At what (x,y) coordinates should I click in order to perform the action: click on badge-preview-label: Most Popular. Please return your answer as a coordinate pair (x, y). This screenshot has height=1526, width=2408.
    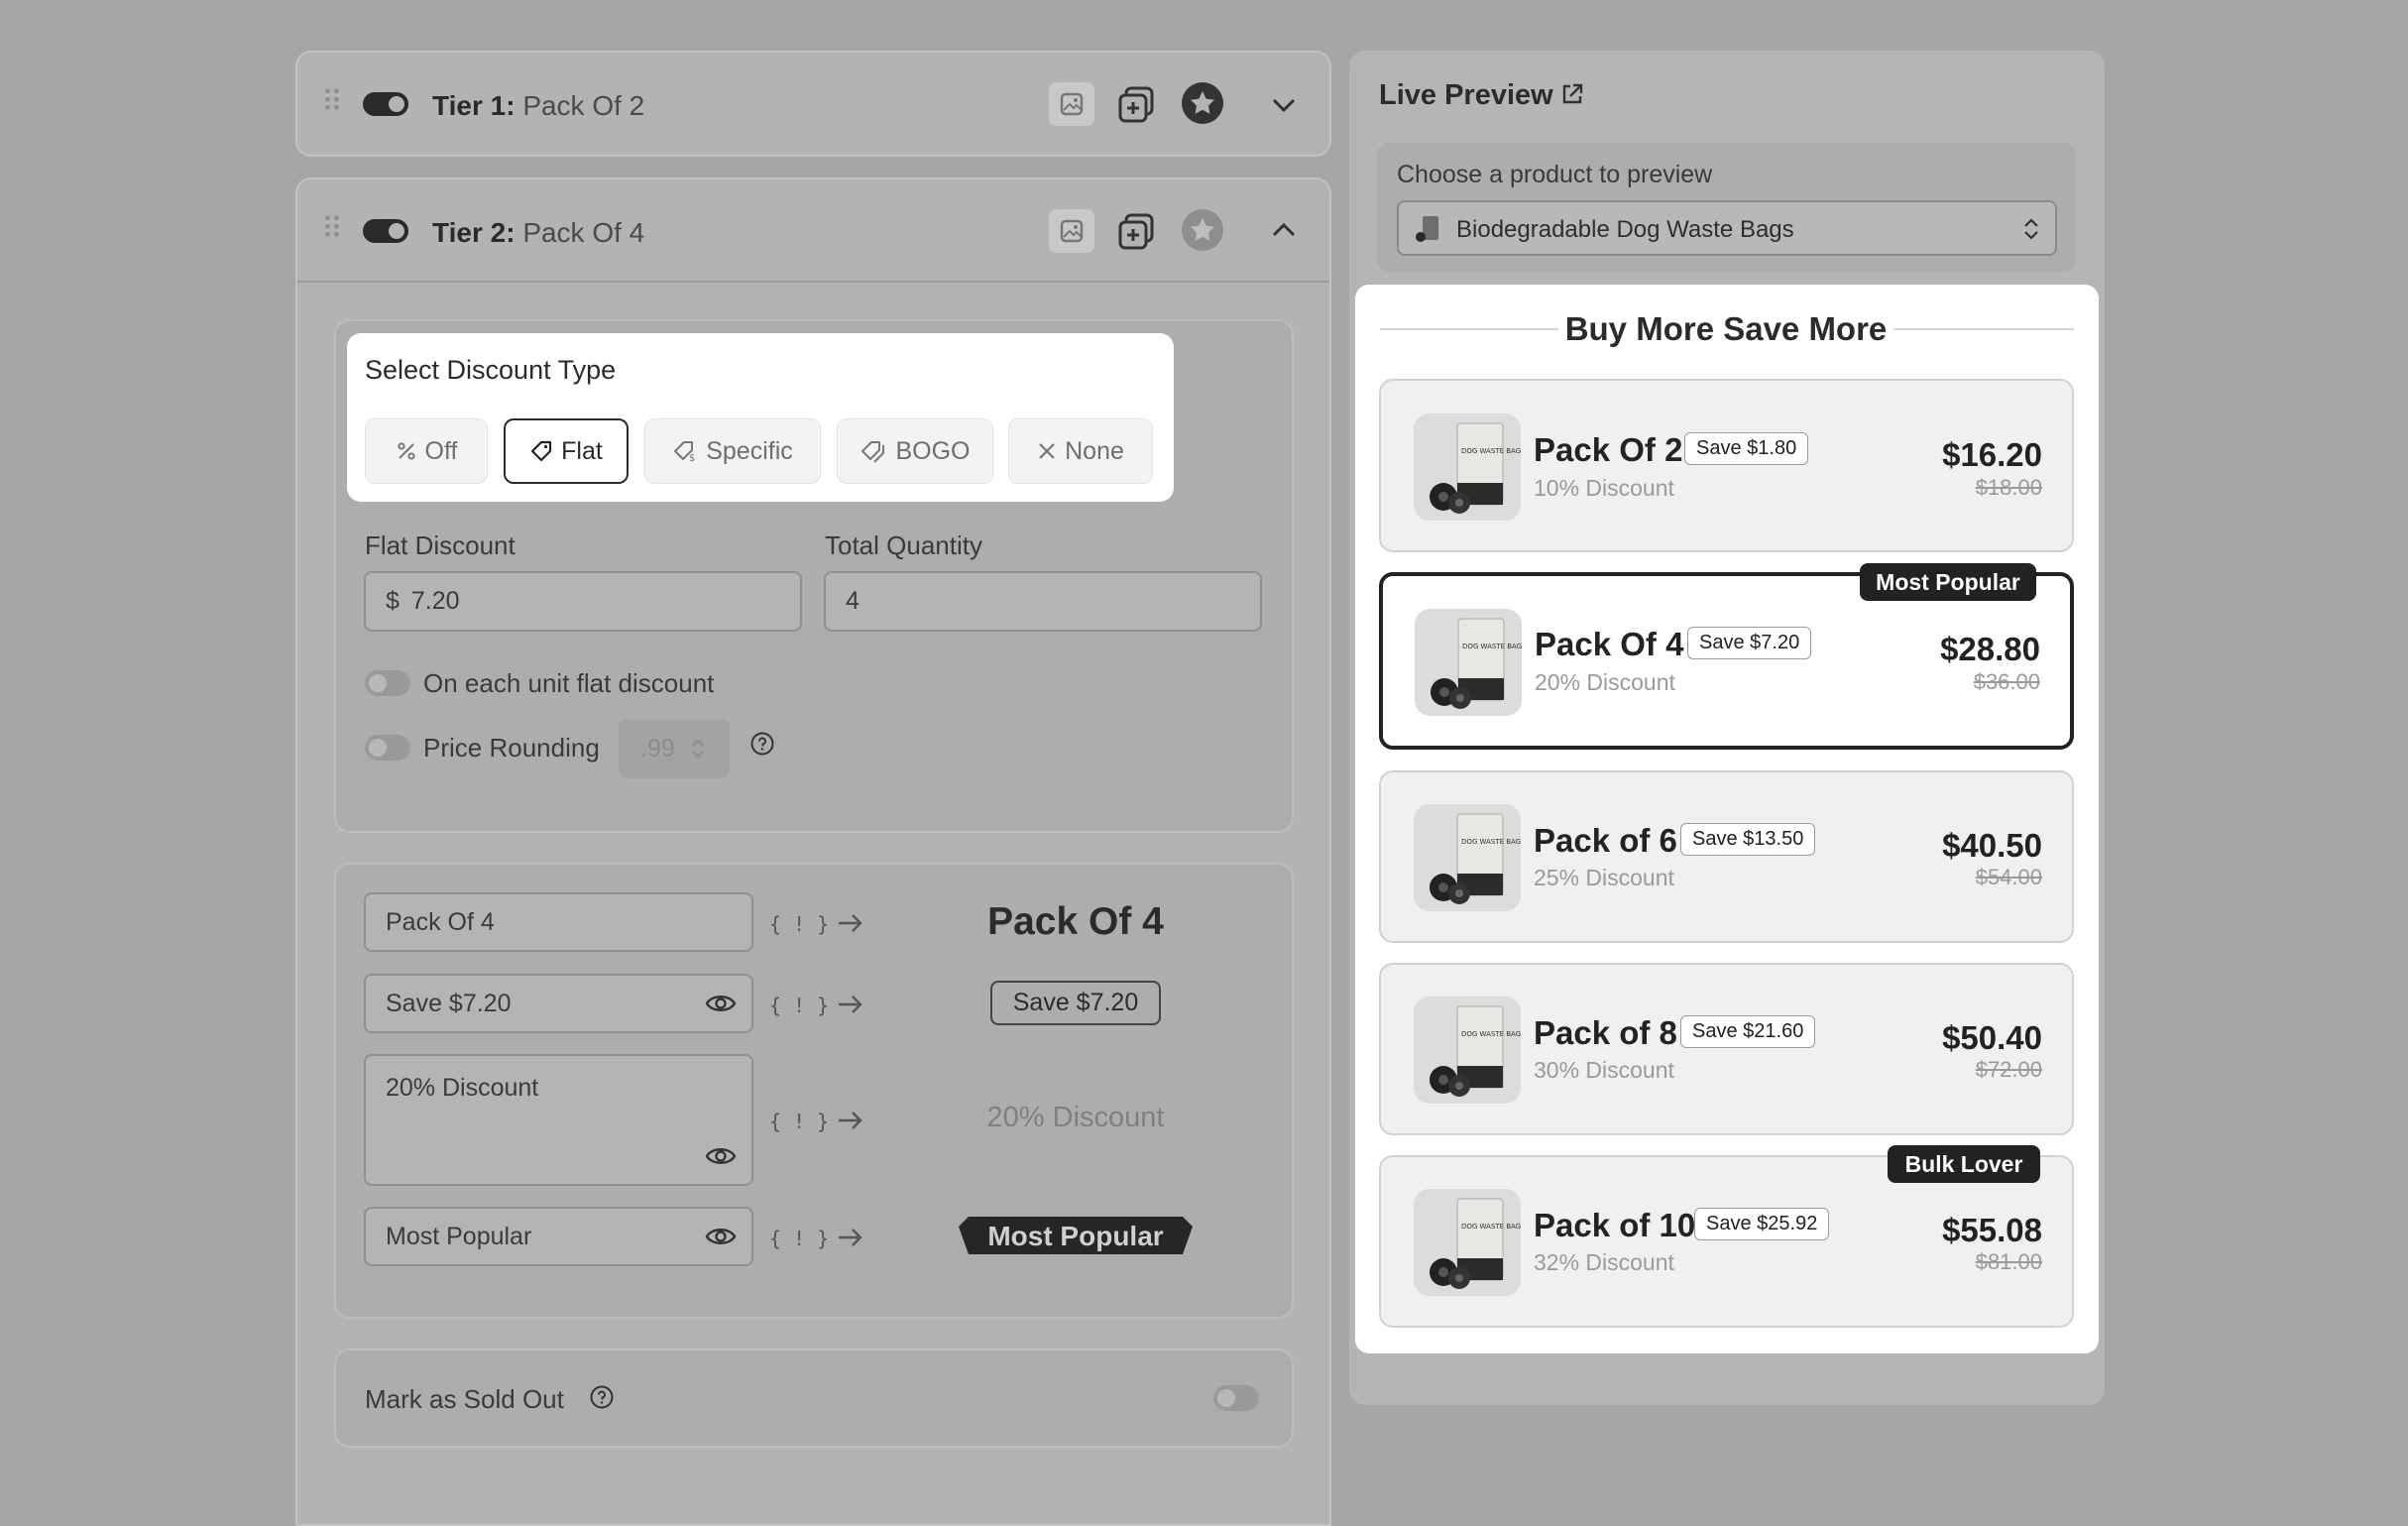
    Looking at the image, I should click on (1075, 1236).